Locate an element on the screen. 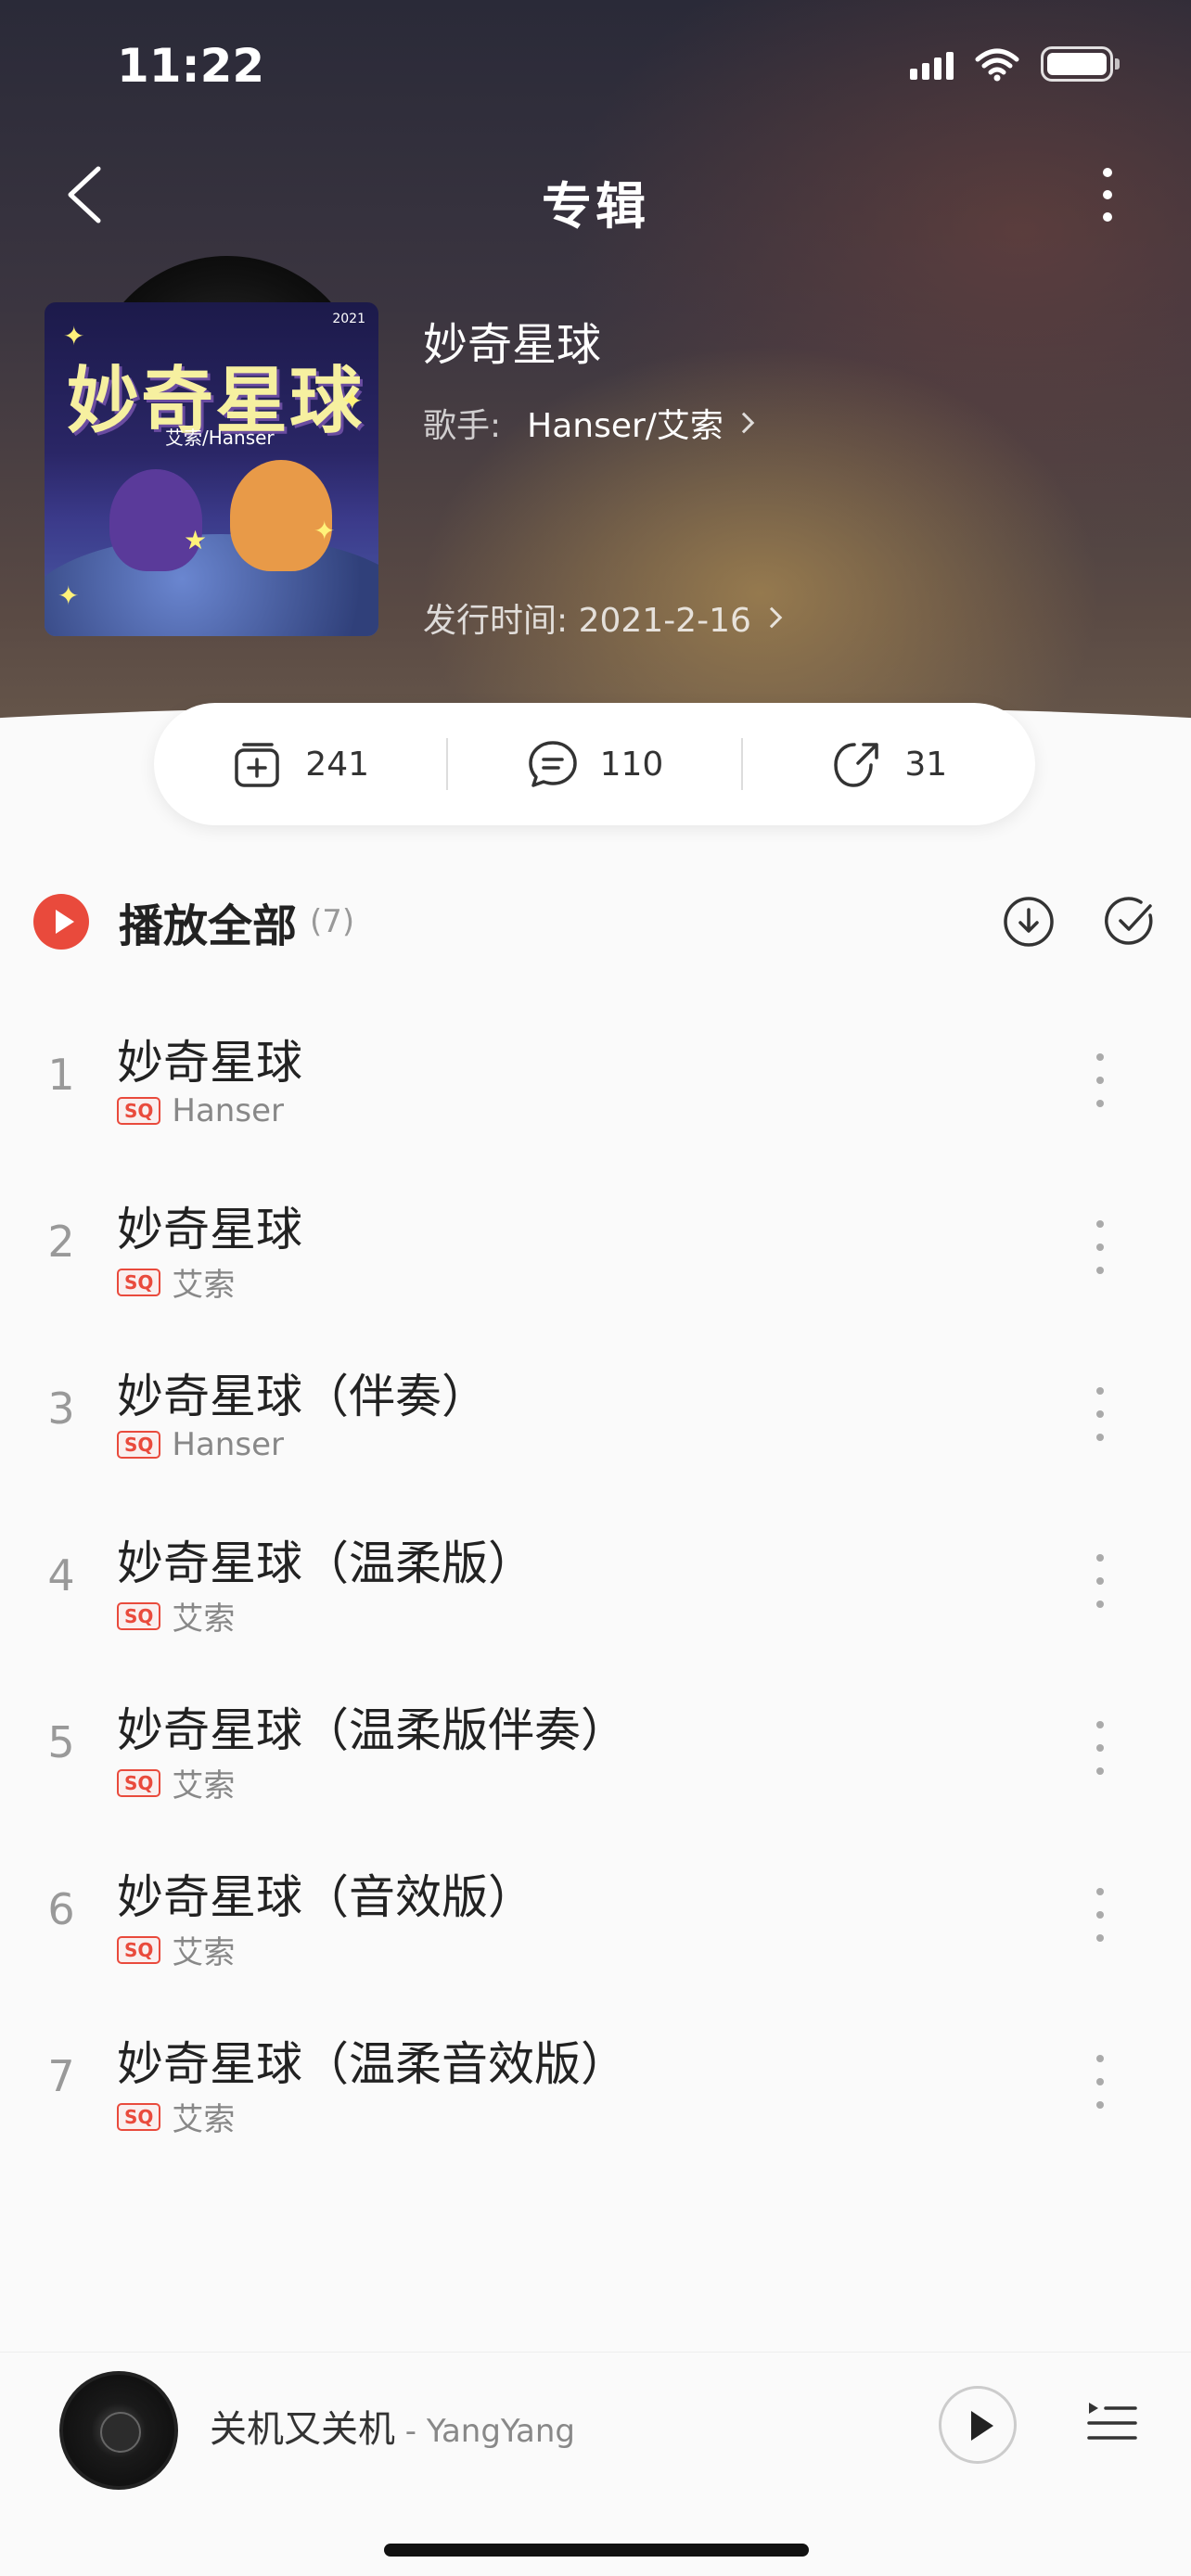 This screenshot has width=1191, height=2576. cover-subtitle-art: 艾索/Hanser is located at coordinates (220, 438).